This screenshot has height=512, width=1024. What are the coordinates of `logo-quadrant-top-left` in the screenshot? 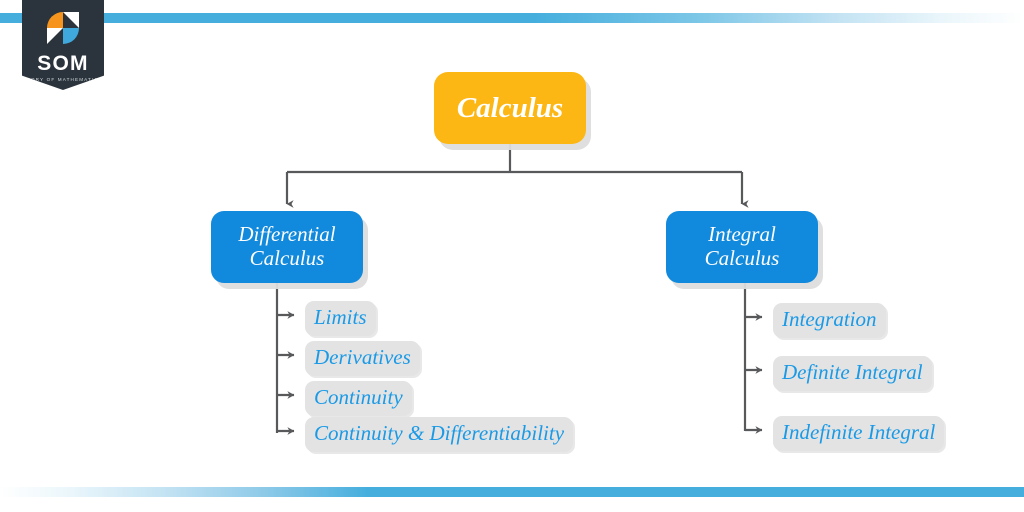 It's located at (55, 20).